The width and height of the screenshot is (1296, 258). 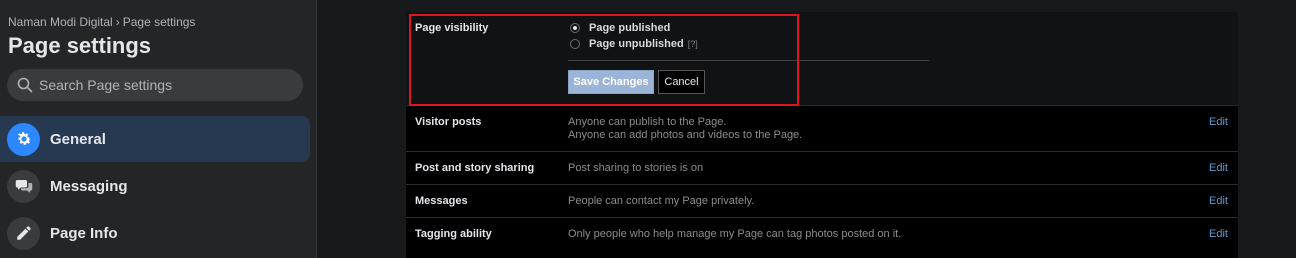 What do you see at coordinates (23, 139) in the screenshot?
I see `gear-icon` at bounding box center [23, 139].